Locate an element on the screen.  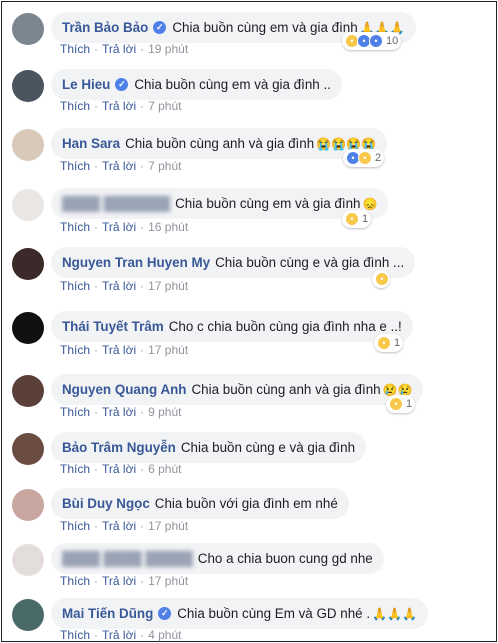
comment-actions: Thích · Trả lời · 4 phút is located at coordinates (121, 635).